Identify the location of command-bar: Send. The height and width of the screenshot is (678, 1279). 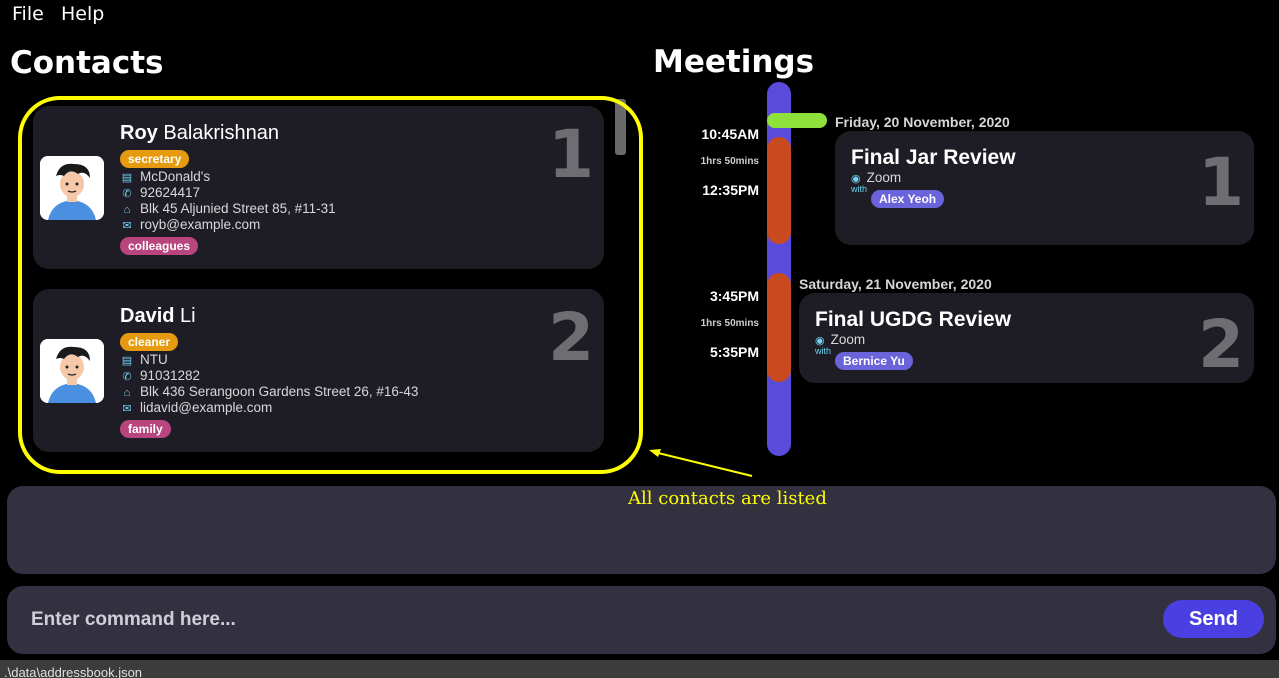
(641, 620).